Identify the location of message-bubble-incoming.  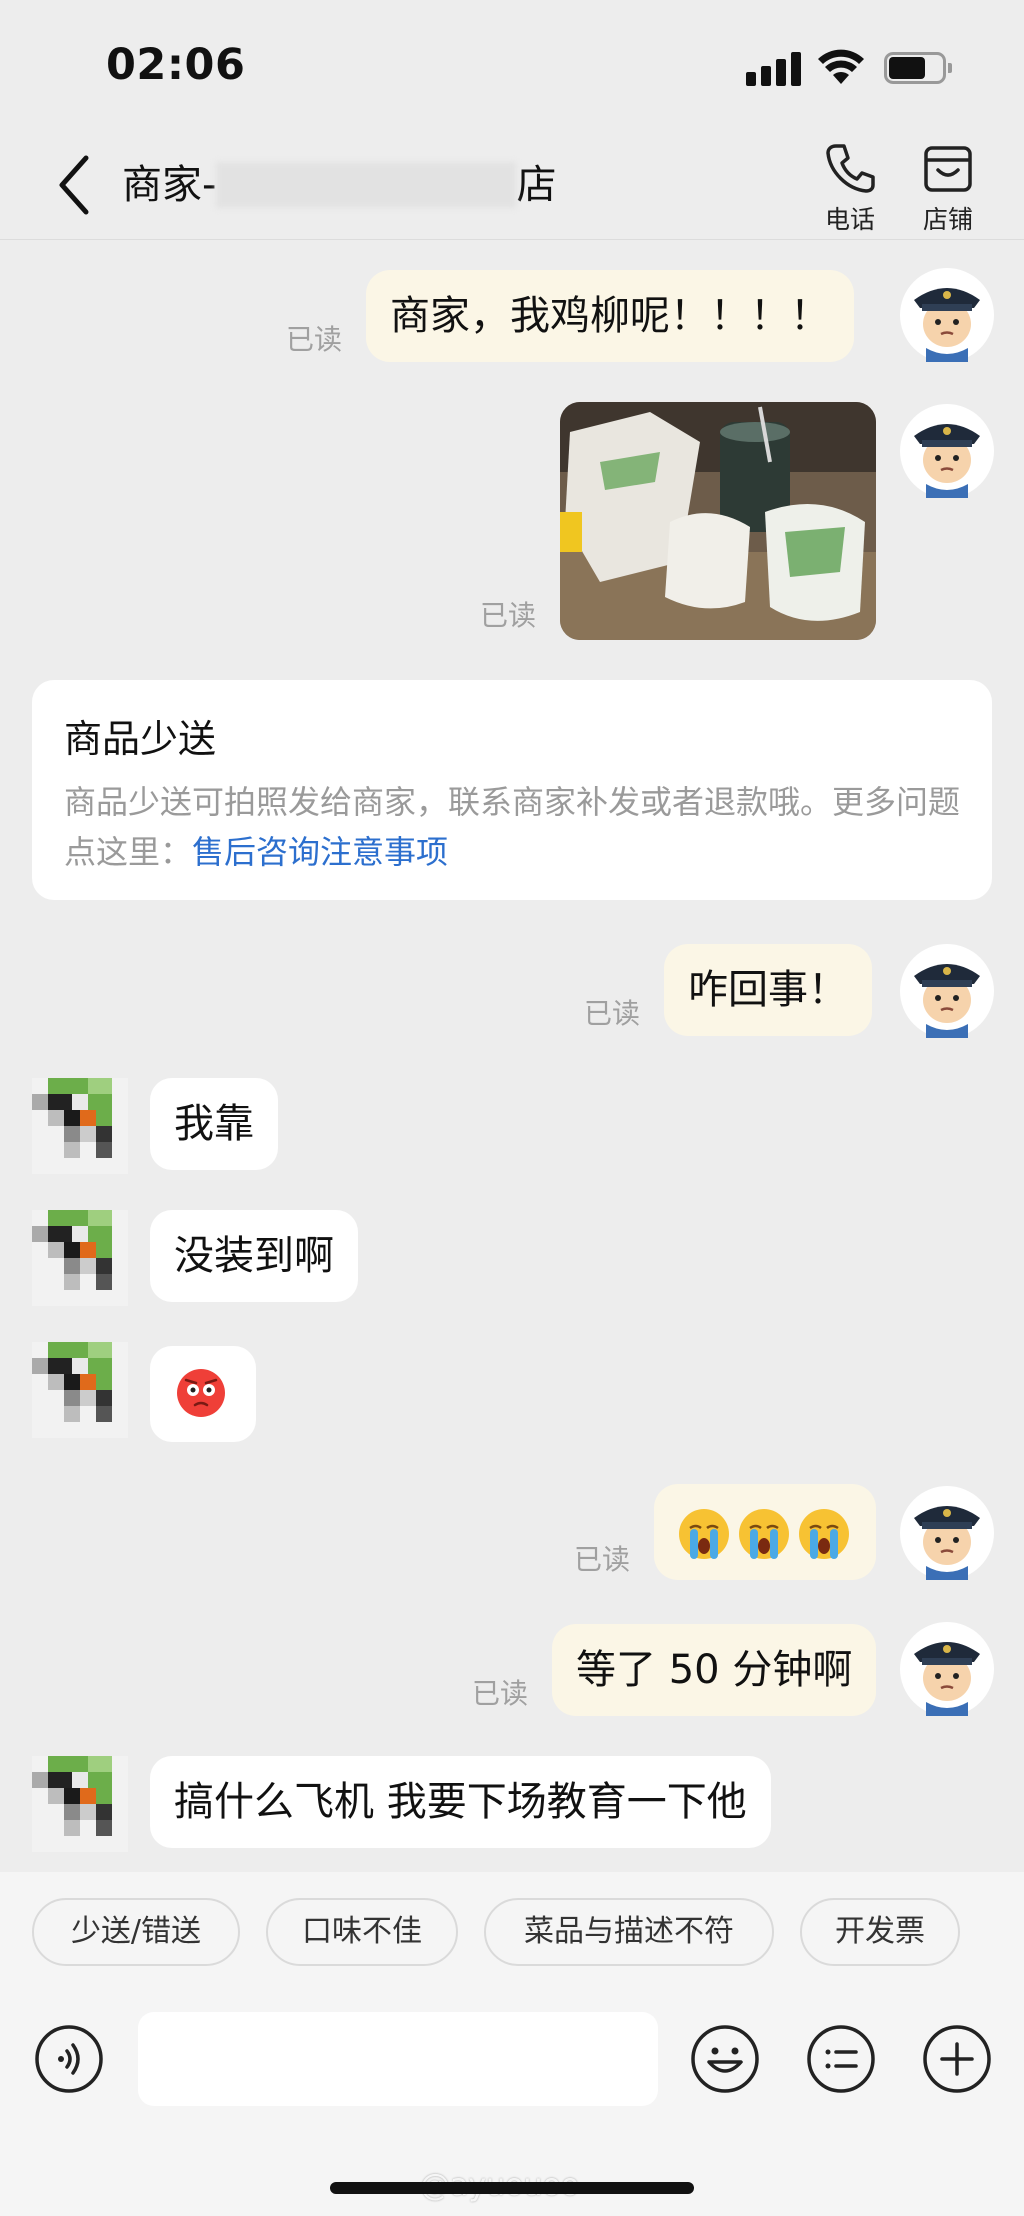
(203, 1394).